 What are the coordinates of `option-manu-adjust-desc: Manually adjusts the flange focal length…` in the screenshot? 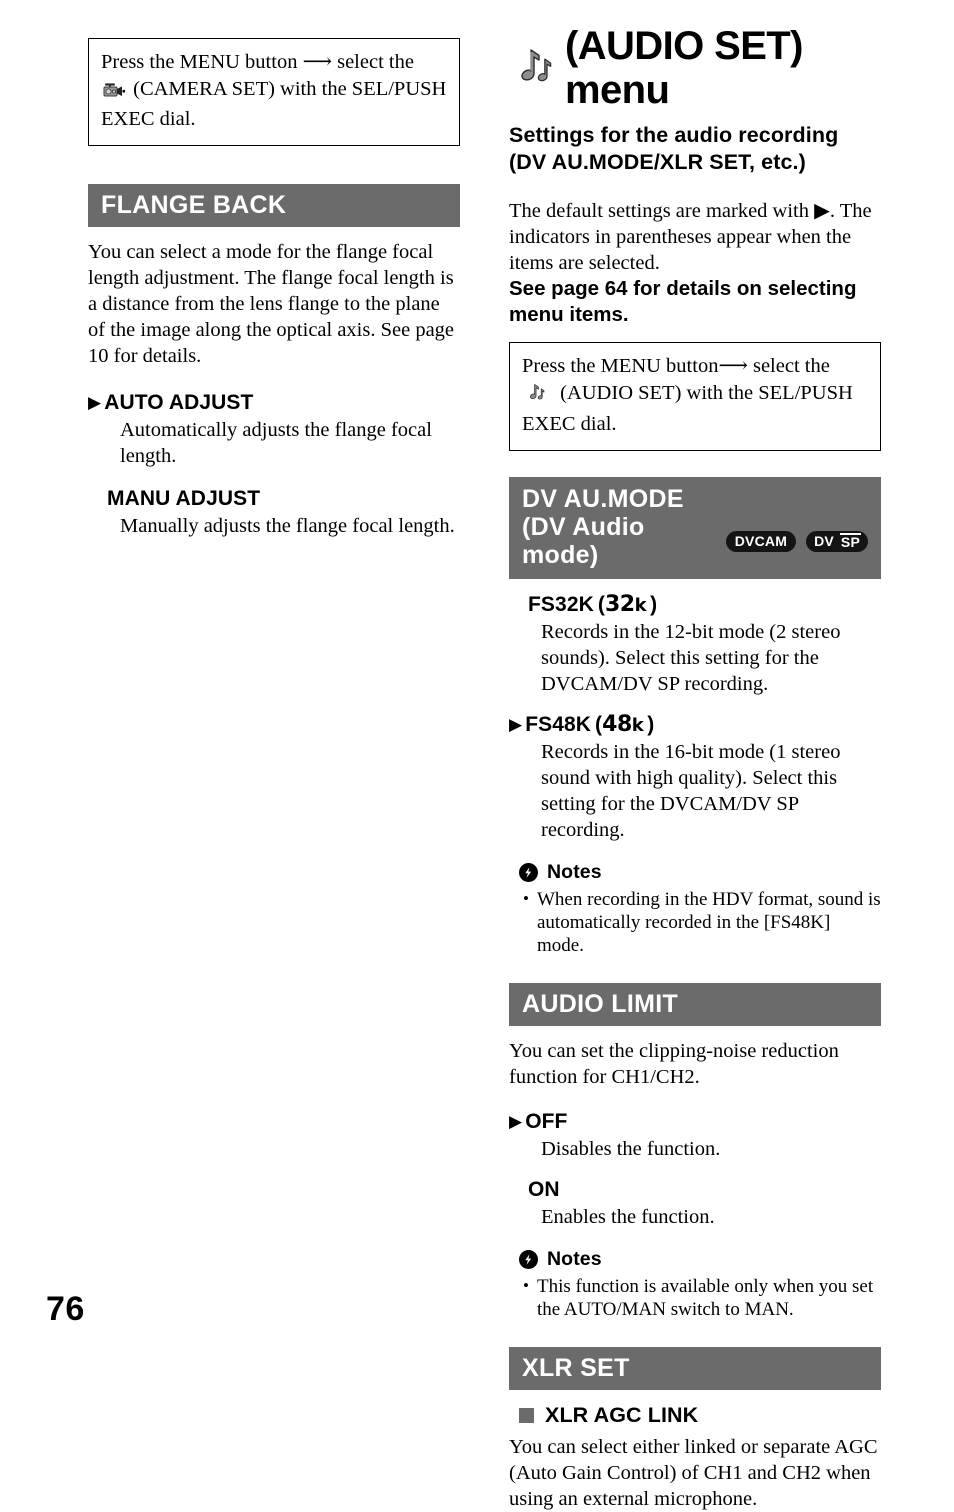 It's located at (287, 526).